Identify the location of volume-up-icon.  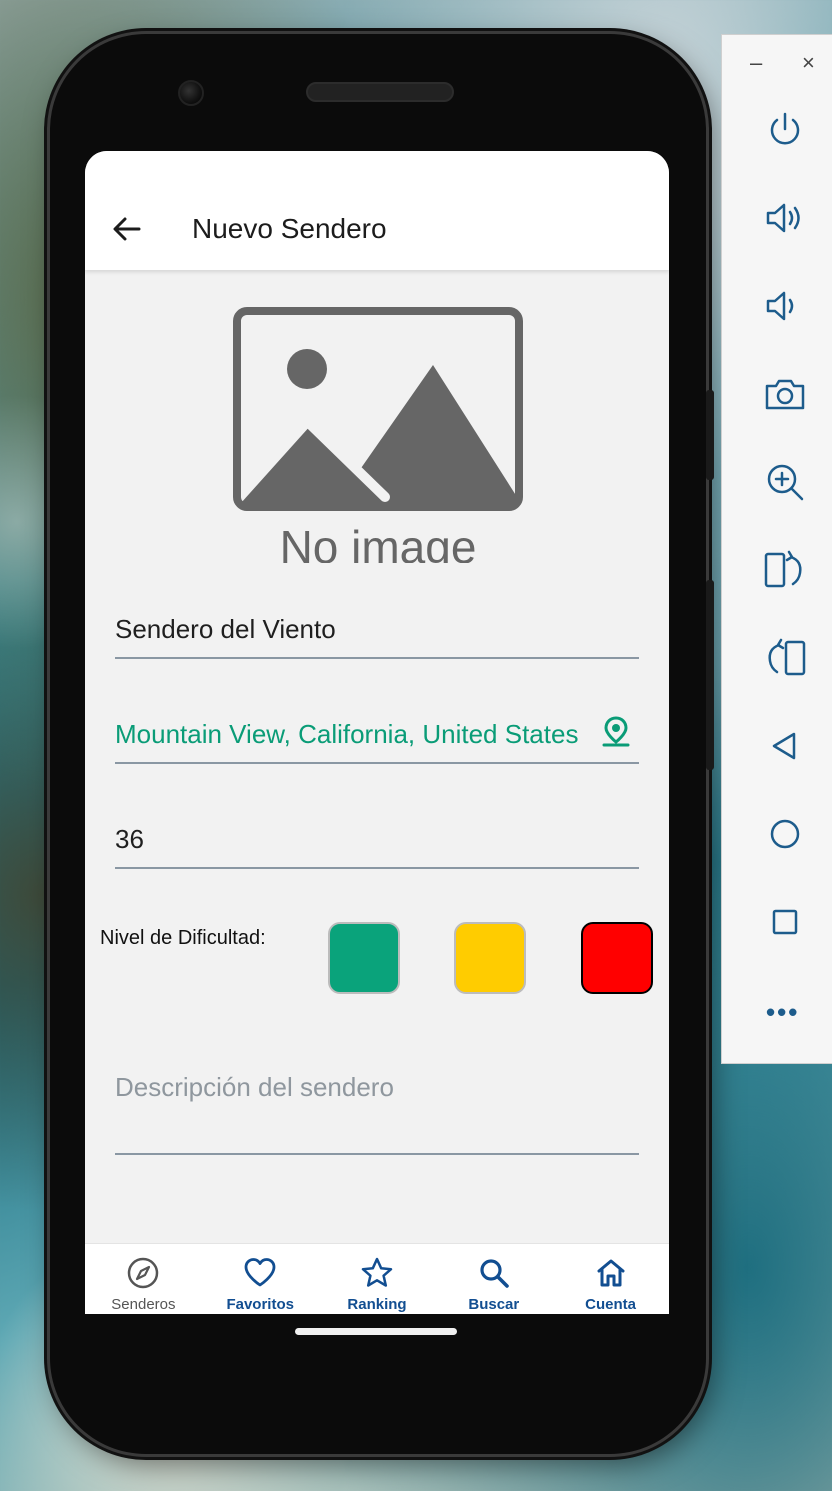
(783, 218).